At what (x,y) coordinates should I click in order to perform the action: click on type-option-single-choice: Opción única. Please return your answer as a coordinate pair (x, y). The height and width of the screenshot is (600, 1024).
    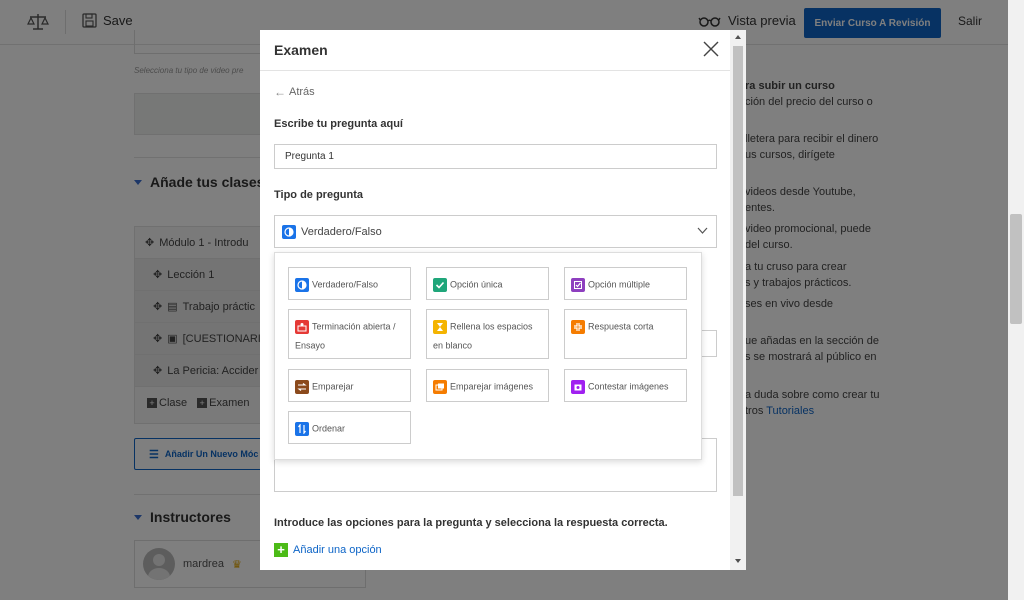
    Looking at the image, I should click on (487, 283).